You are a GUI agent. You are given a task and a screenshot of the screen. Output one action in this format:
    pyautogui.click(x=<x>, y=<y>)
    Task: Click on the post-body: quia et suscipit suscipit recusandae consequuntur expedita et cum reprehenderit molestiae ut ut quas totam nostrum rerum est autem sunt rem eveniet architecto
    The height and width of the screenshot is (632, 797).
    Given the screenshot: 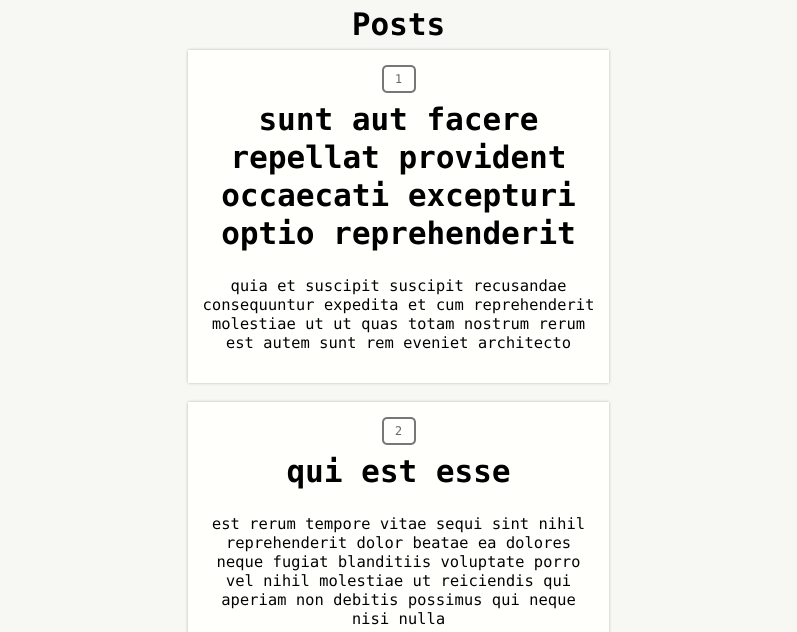 What is the action you would take?
    pyautogui.click(x=399, y=315)
    